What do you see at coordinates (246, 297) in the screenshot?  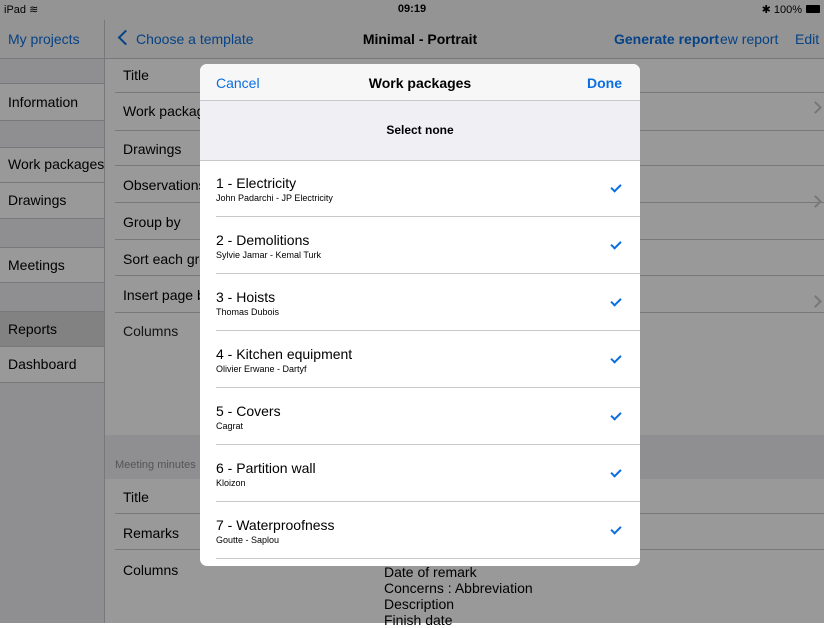 I see `list-item-title: 3 - Hoists` at bounding box center [246, 297].